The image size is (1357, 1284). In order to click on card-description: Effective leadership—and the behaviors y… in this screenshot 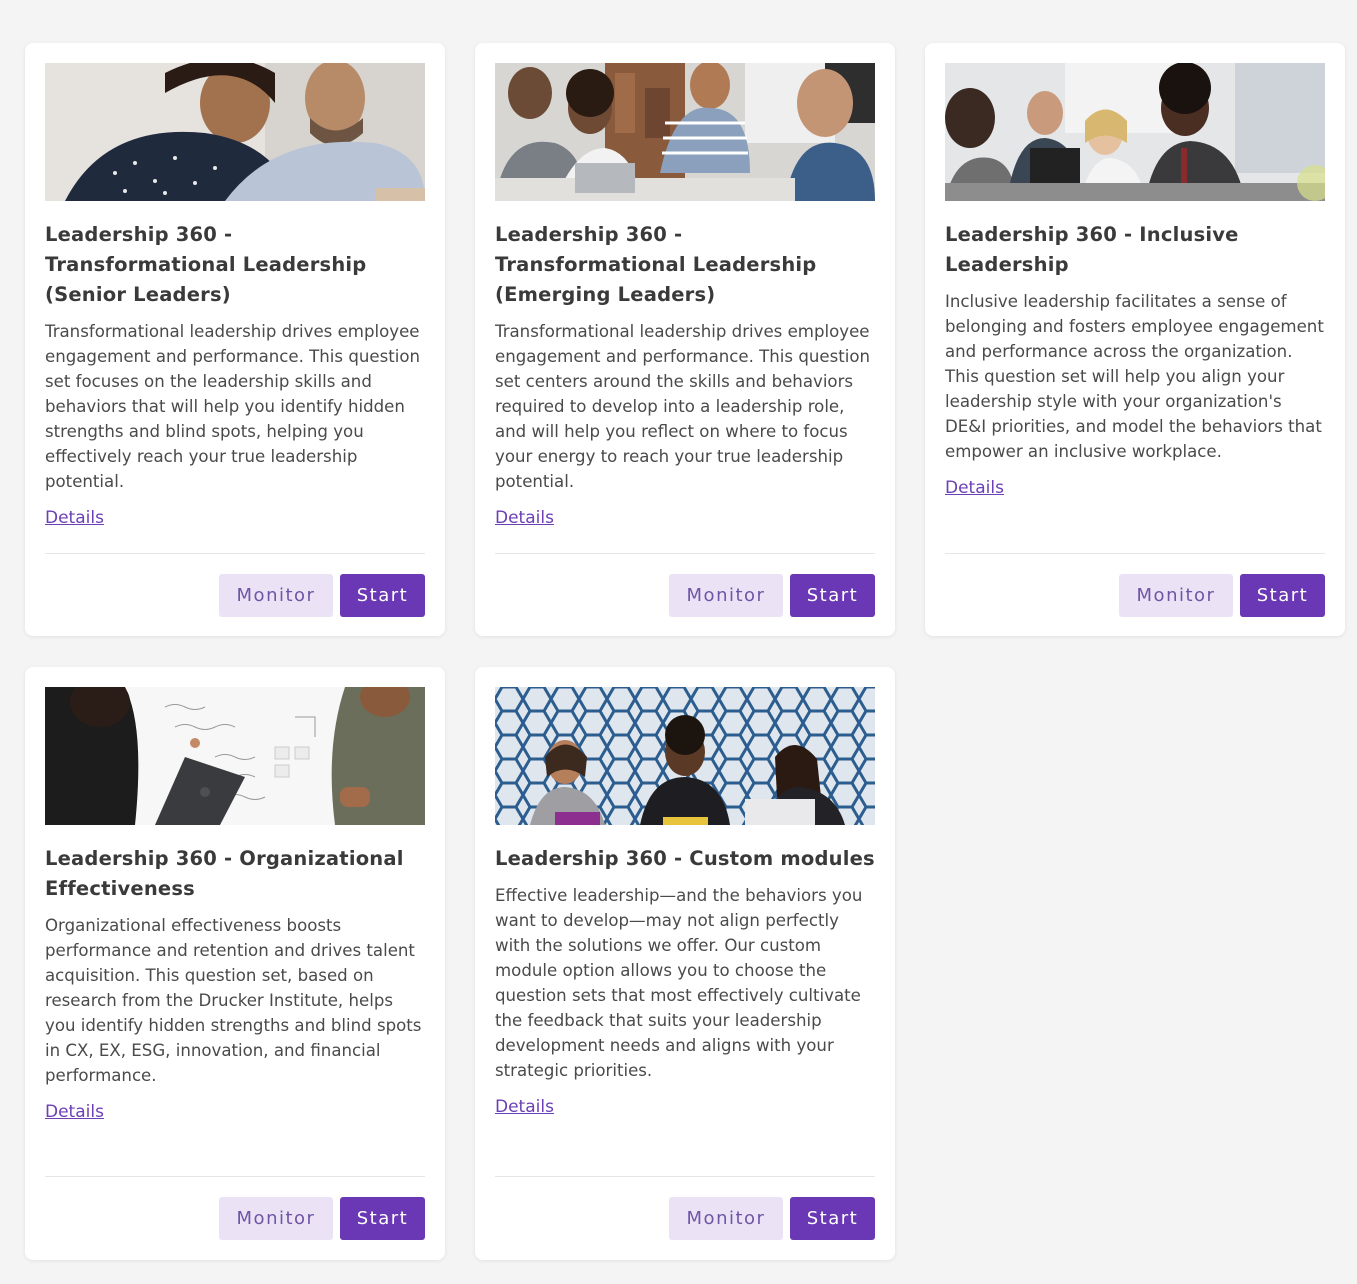, I will do `click(679, 983)`.